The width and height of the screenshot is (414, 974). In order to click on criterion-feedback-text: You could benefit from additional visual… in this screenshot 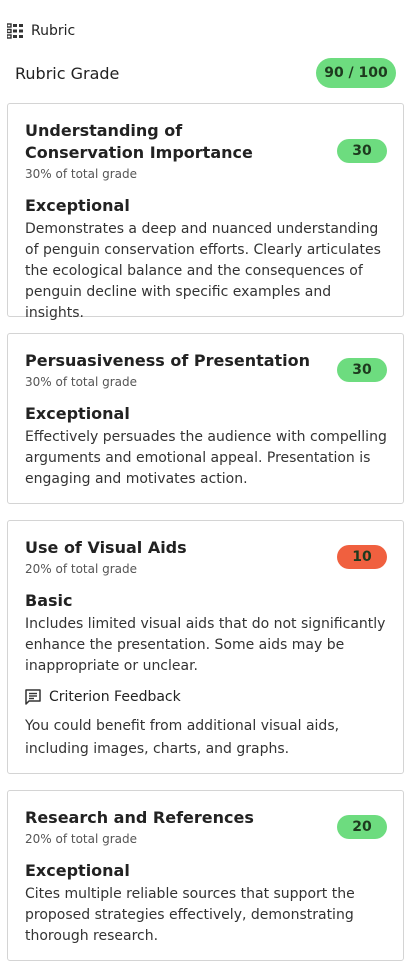, I will do `click(182, 737)`.